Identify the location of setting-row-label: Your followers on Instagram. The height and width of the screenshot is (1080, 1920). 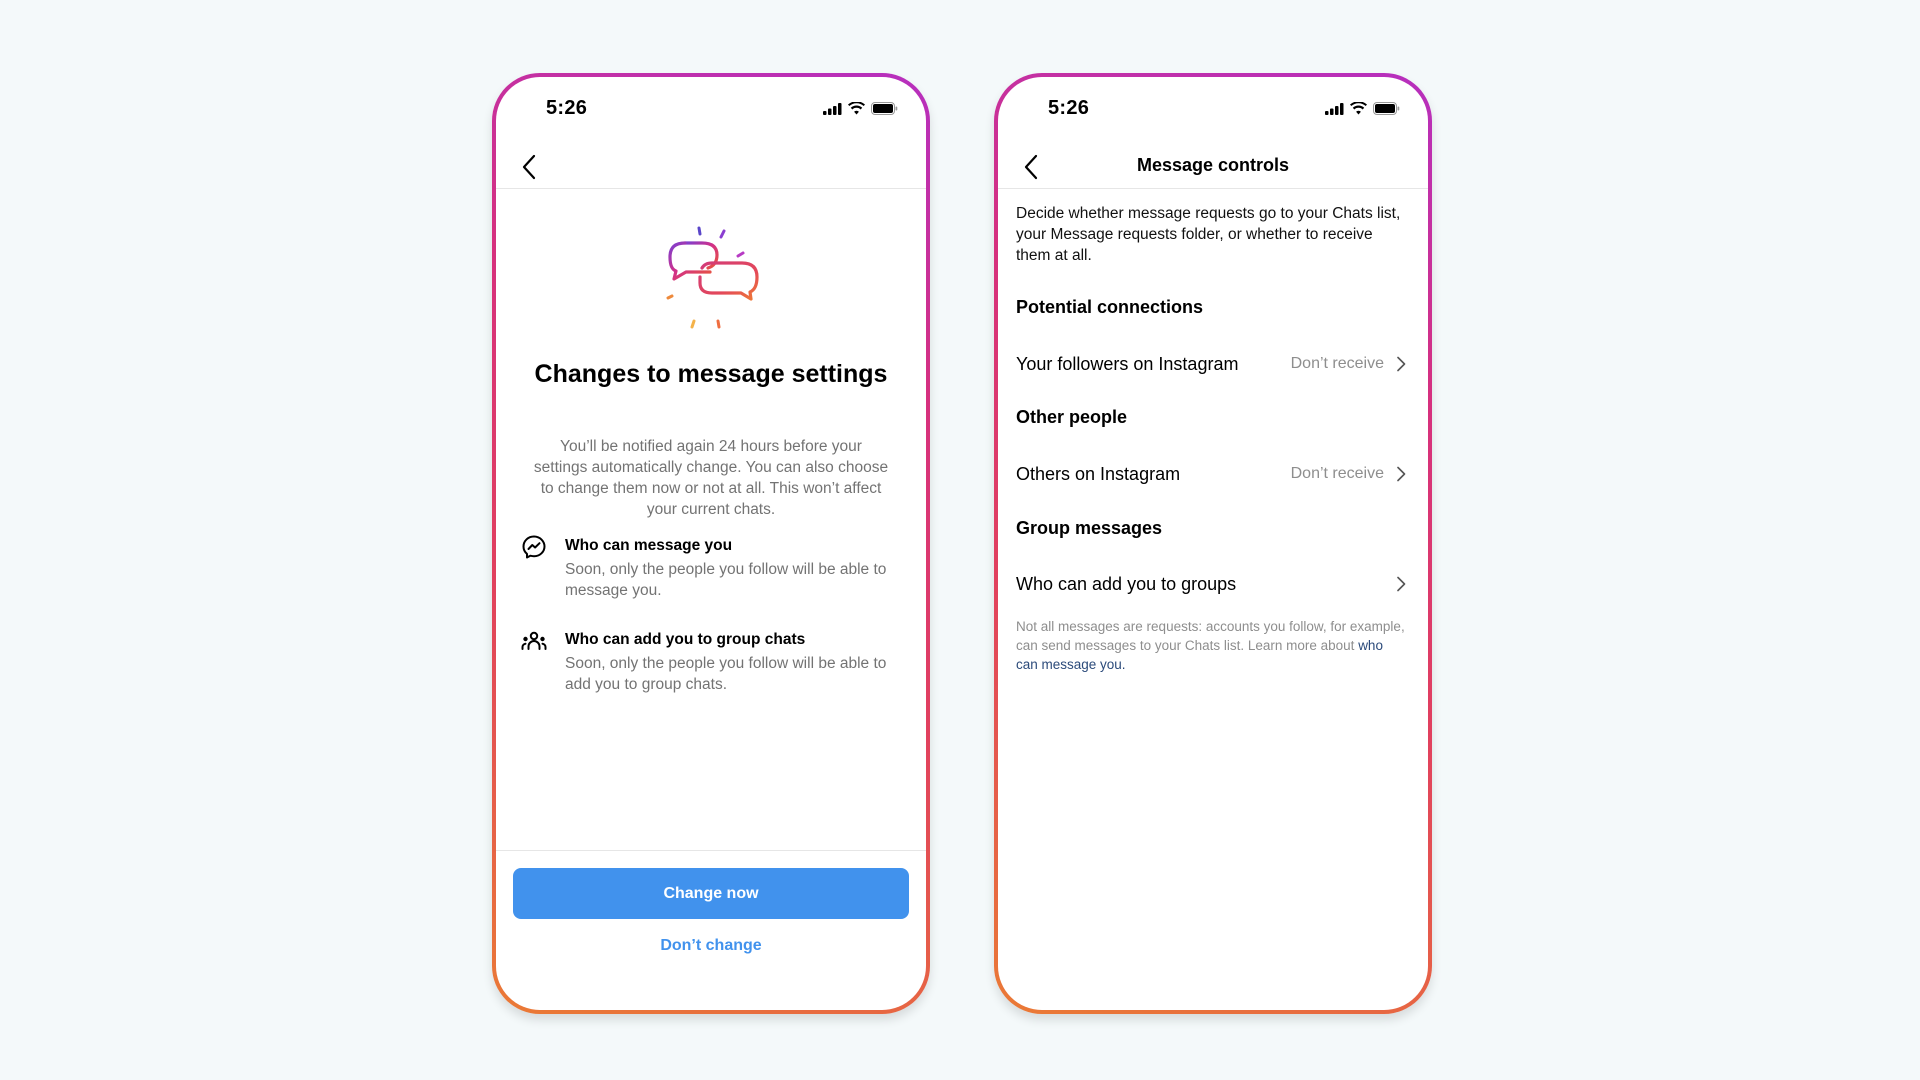
(1127, 363).